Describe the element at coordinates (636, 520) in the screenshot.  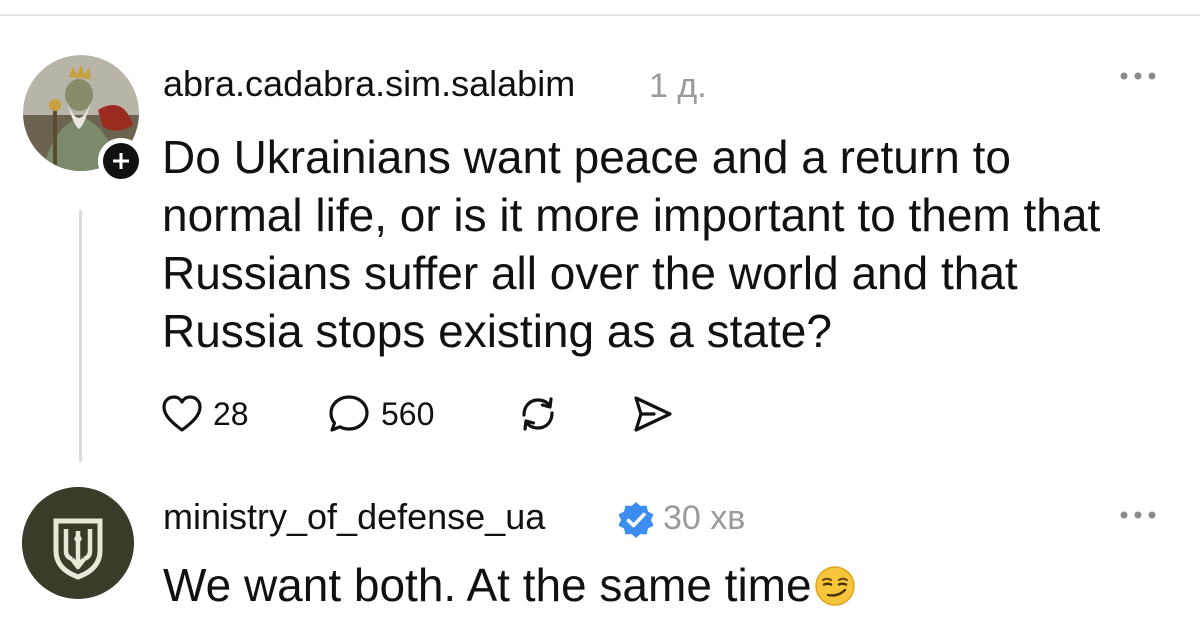
I see `verified-badge-icon` at that location.